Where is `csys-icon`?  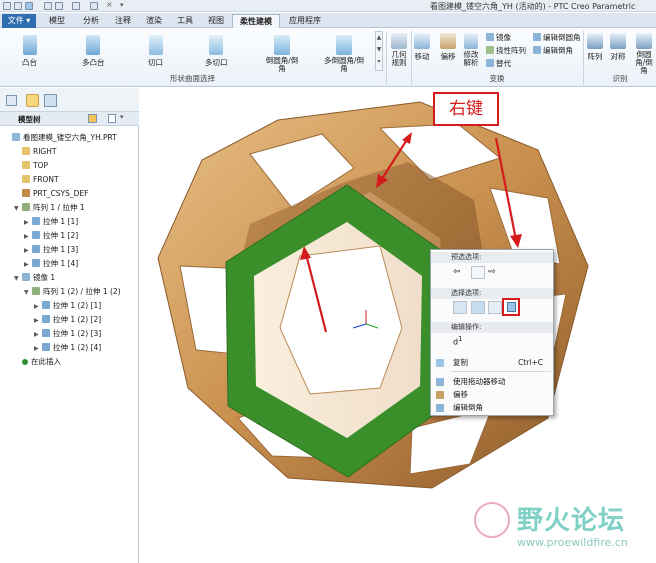 csys-icon is located at coordinates (26, 193).